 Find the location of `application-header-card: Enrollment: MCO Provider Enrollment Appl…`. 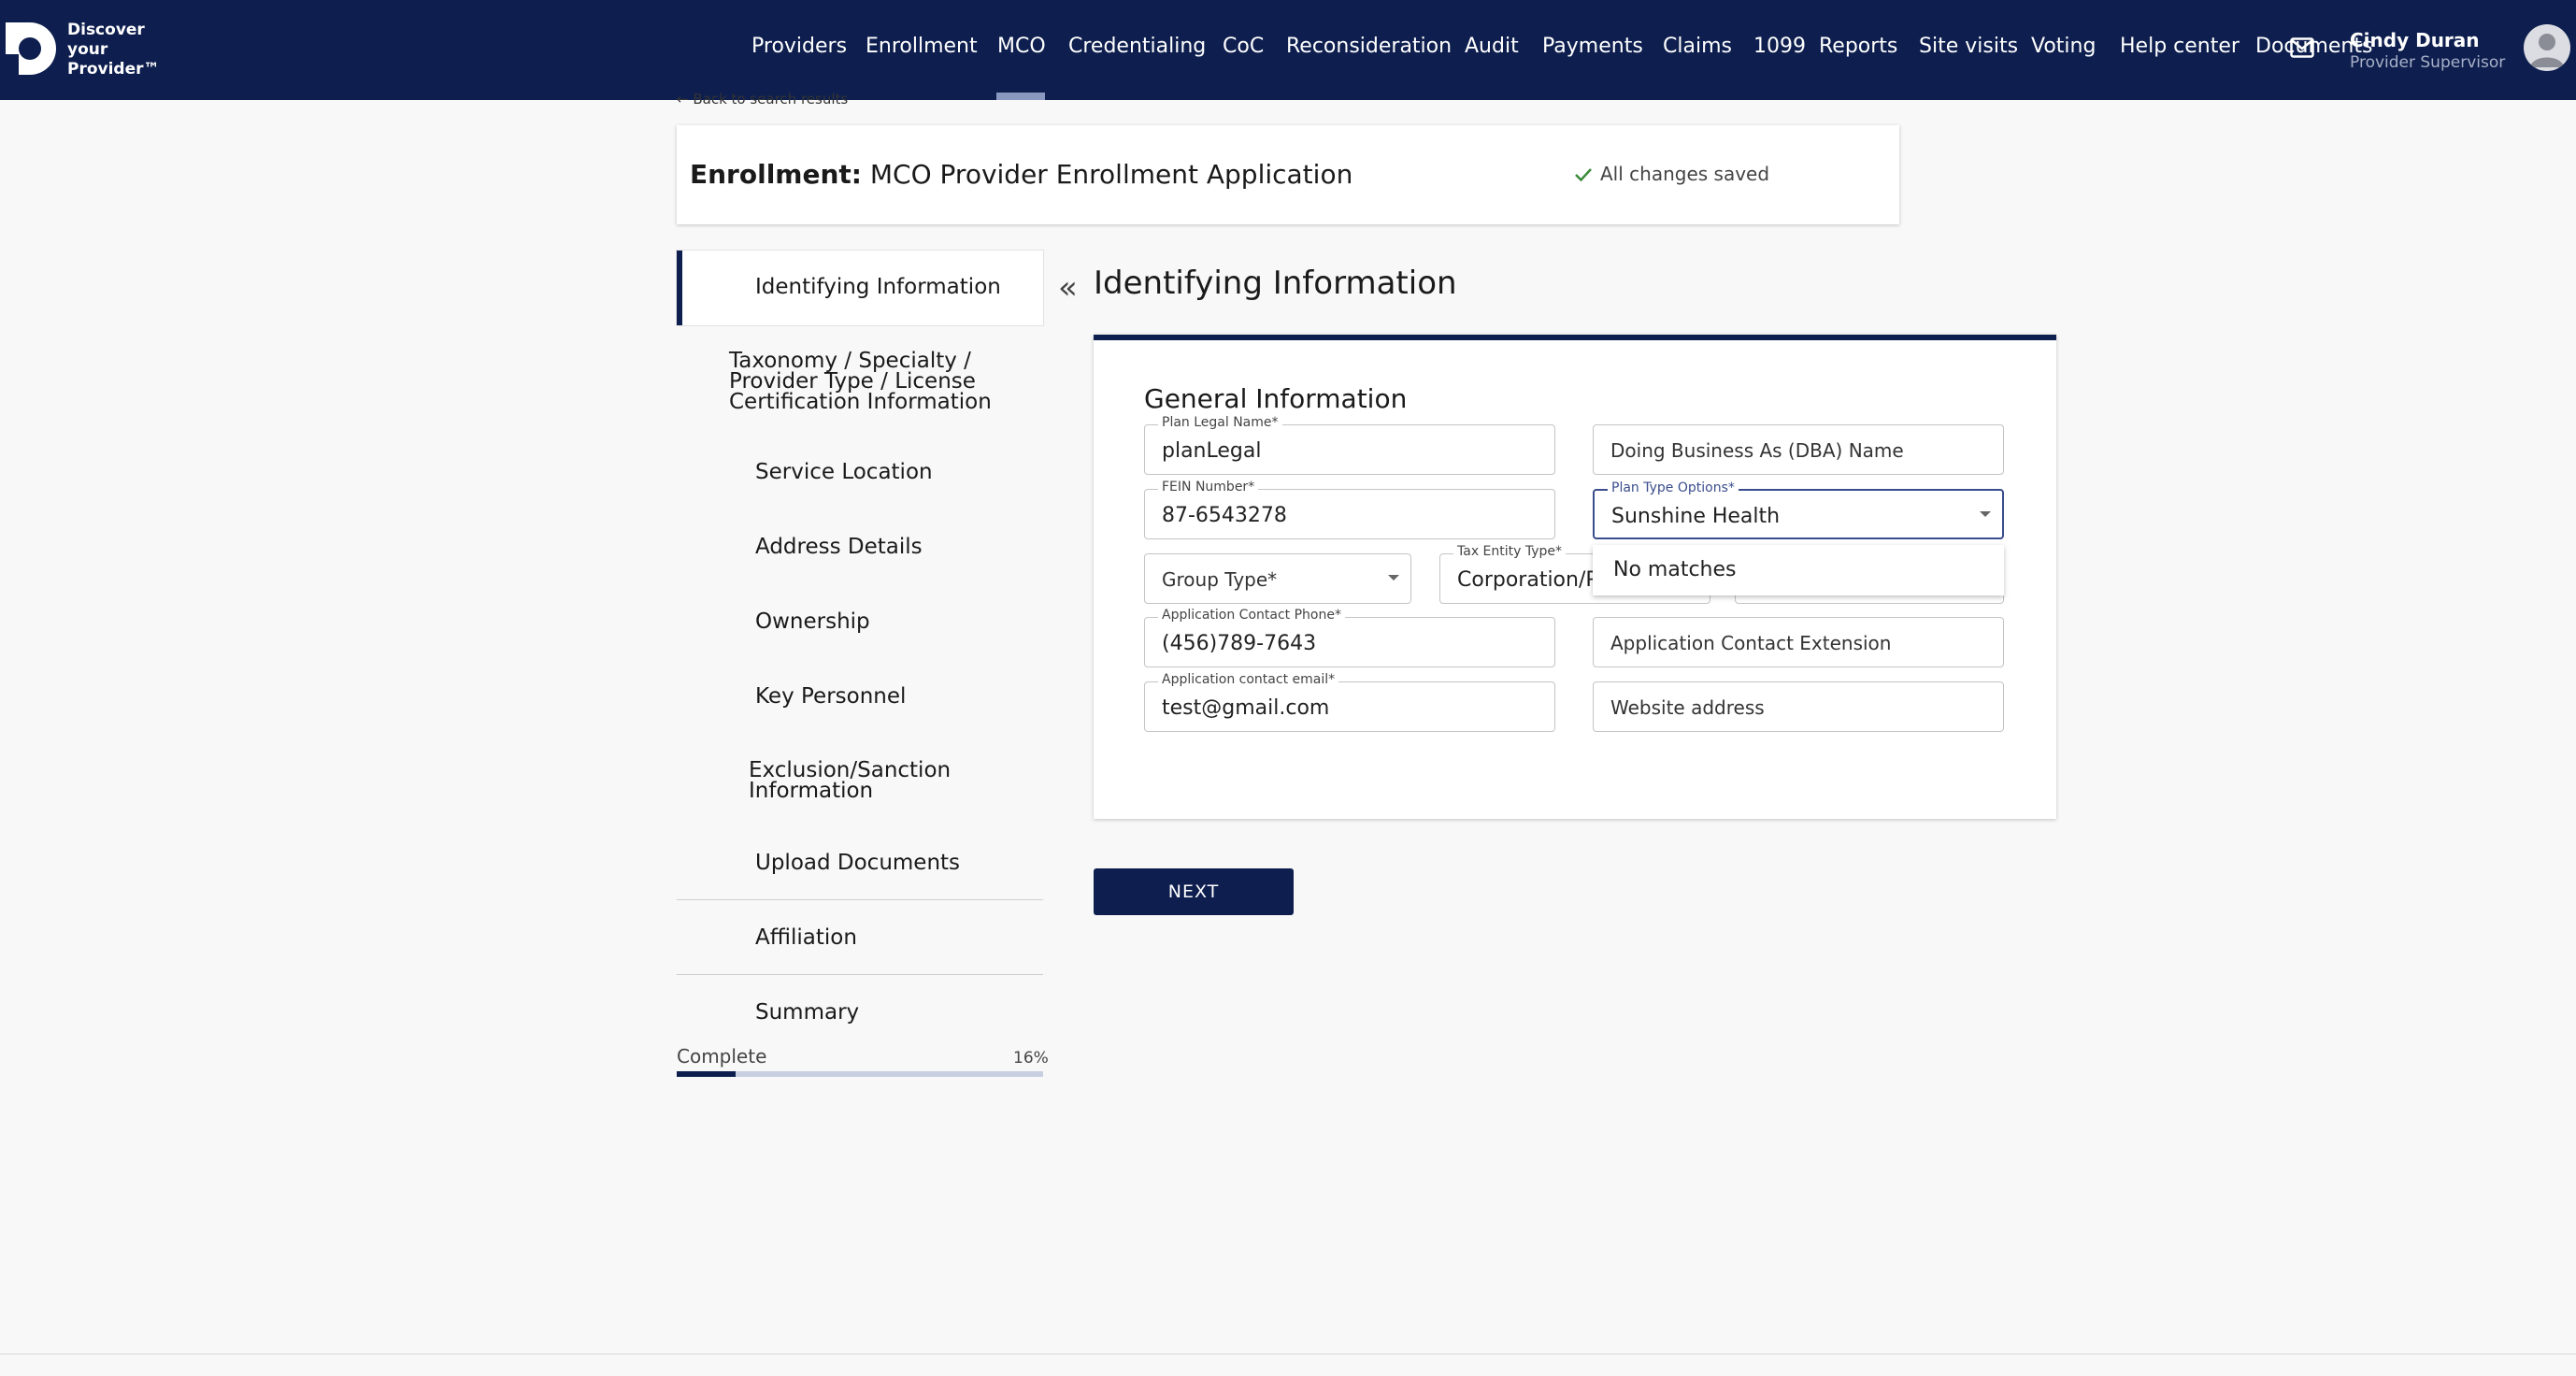

application-header-card: Enrollment: MCO Provider Enrollment Appl… is located at coordinates (1288, 174).